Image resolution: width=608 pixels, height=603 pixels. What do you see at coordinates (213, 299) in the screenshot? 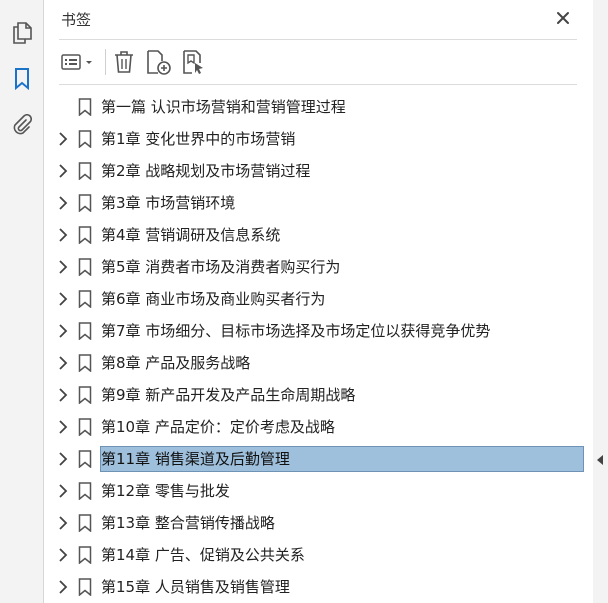
I see `bookmark-label: 第6章 商业市场及商业购买者行为` at bounding box center [213, 299].